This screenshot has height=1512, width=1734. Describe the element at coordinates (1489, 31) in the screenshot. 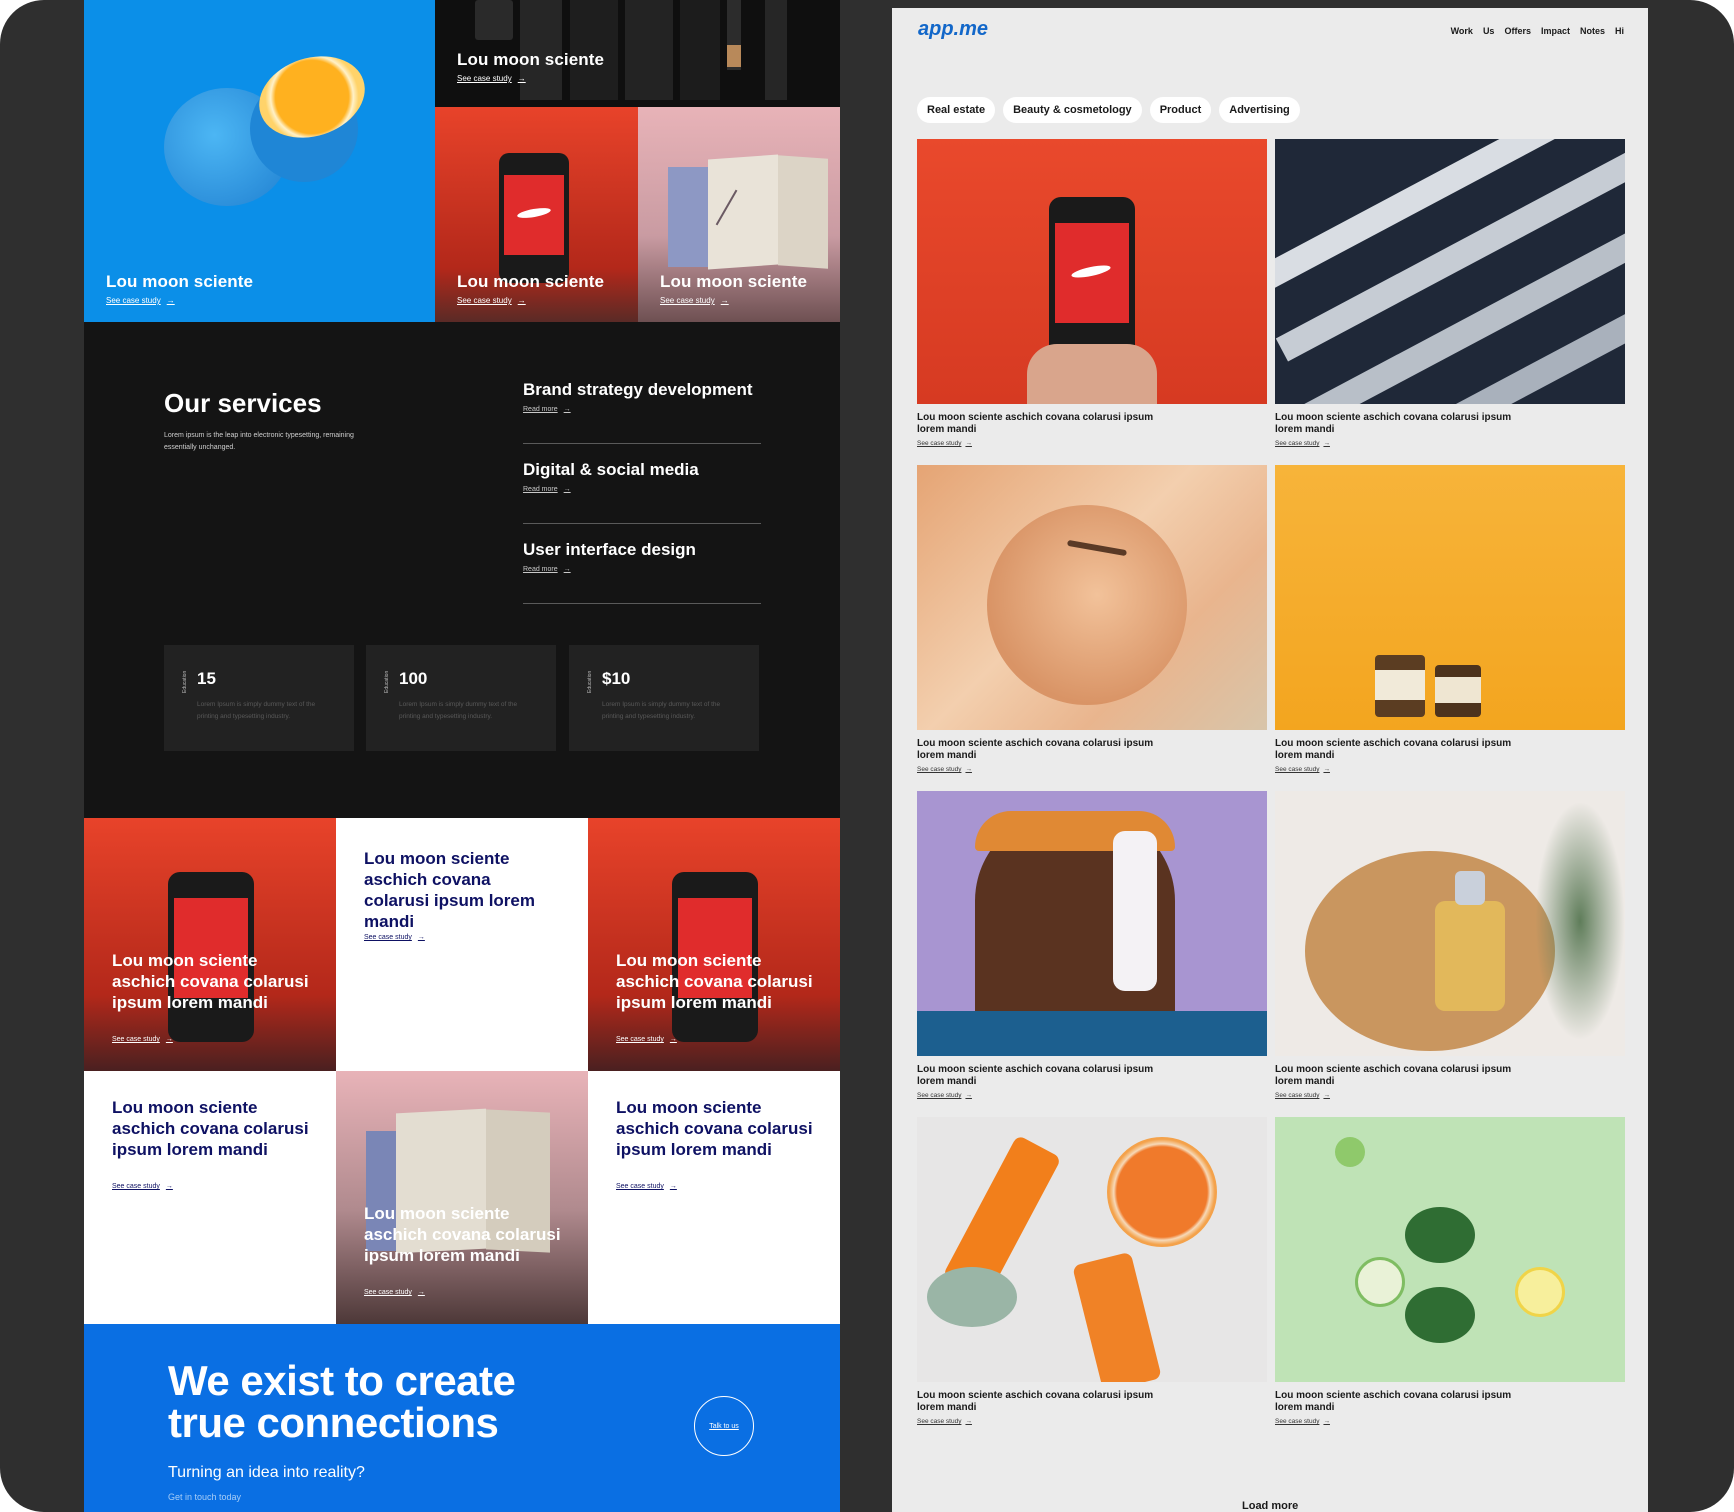

I see `nav-item-us: Us` at that location.